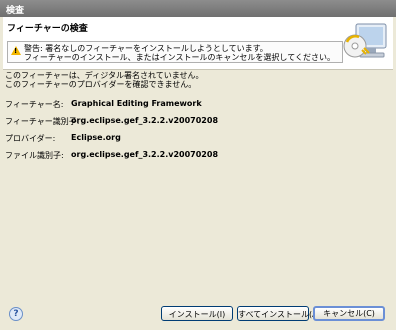 Image resolution: width=396 pixels, height=330 pixels. Describe the element at coordinates (365, 40) in the screenshot. I see `install-computer-icon` at that location.